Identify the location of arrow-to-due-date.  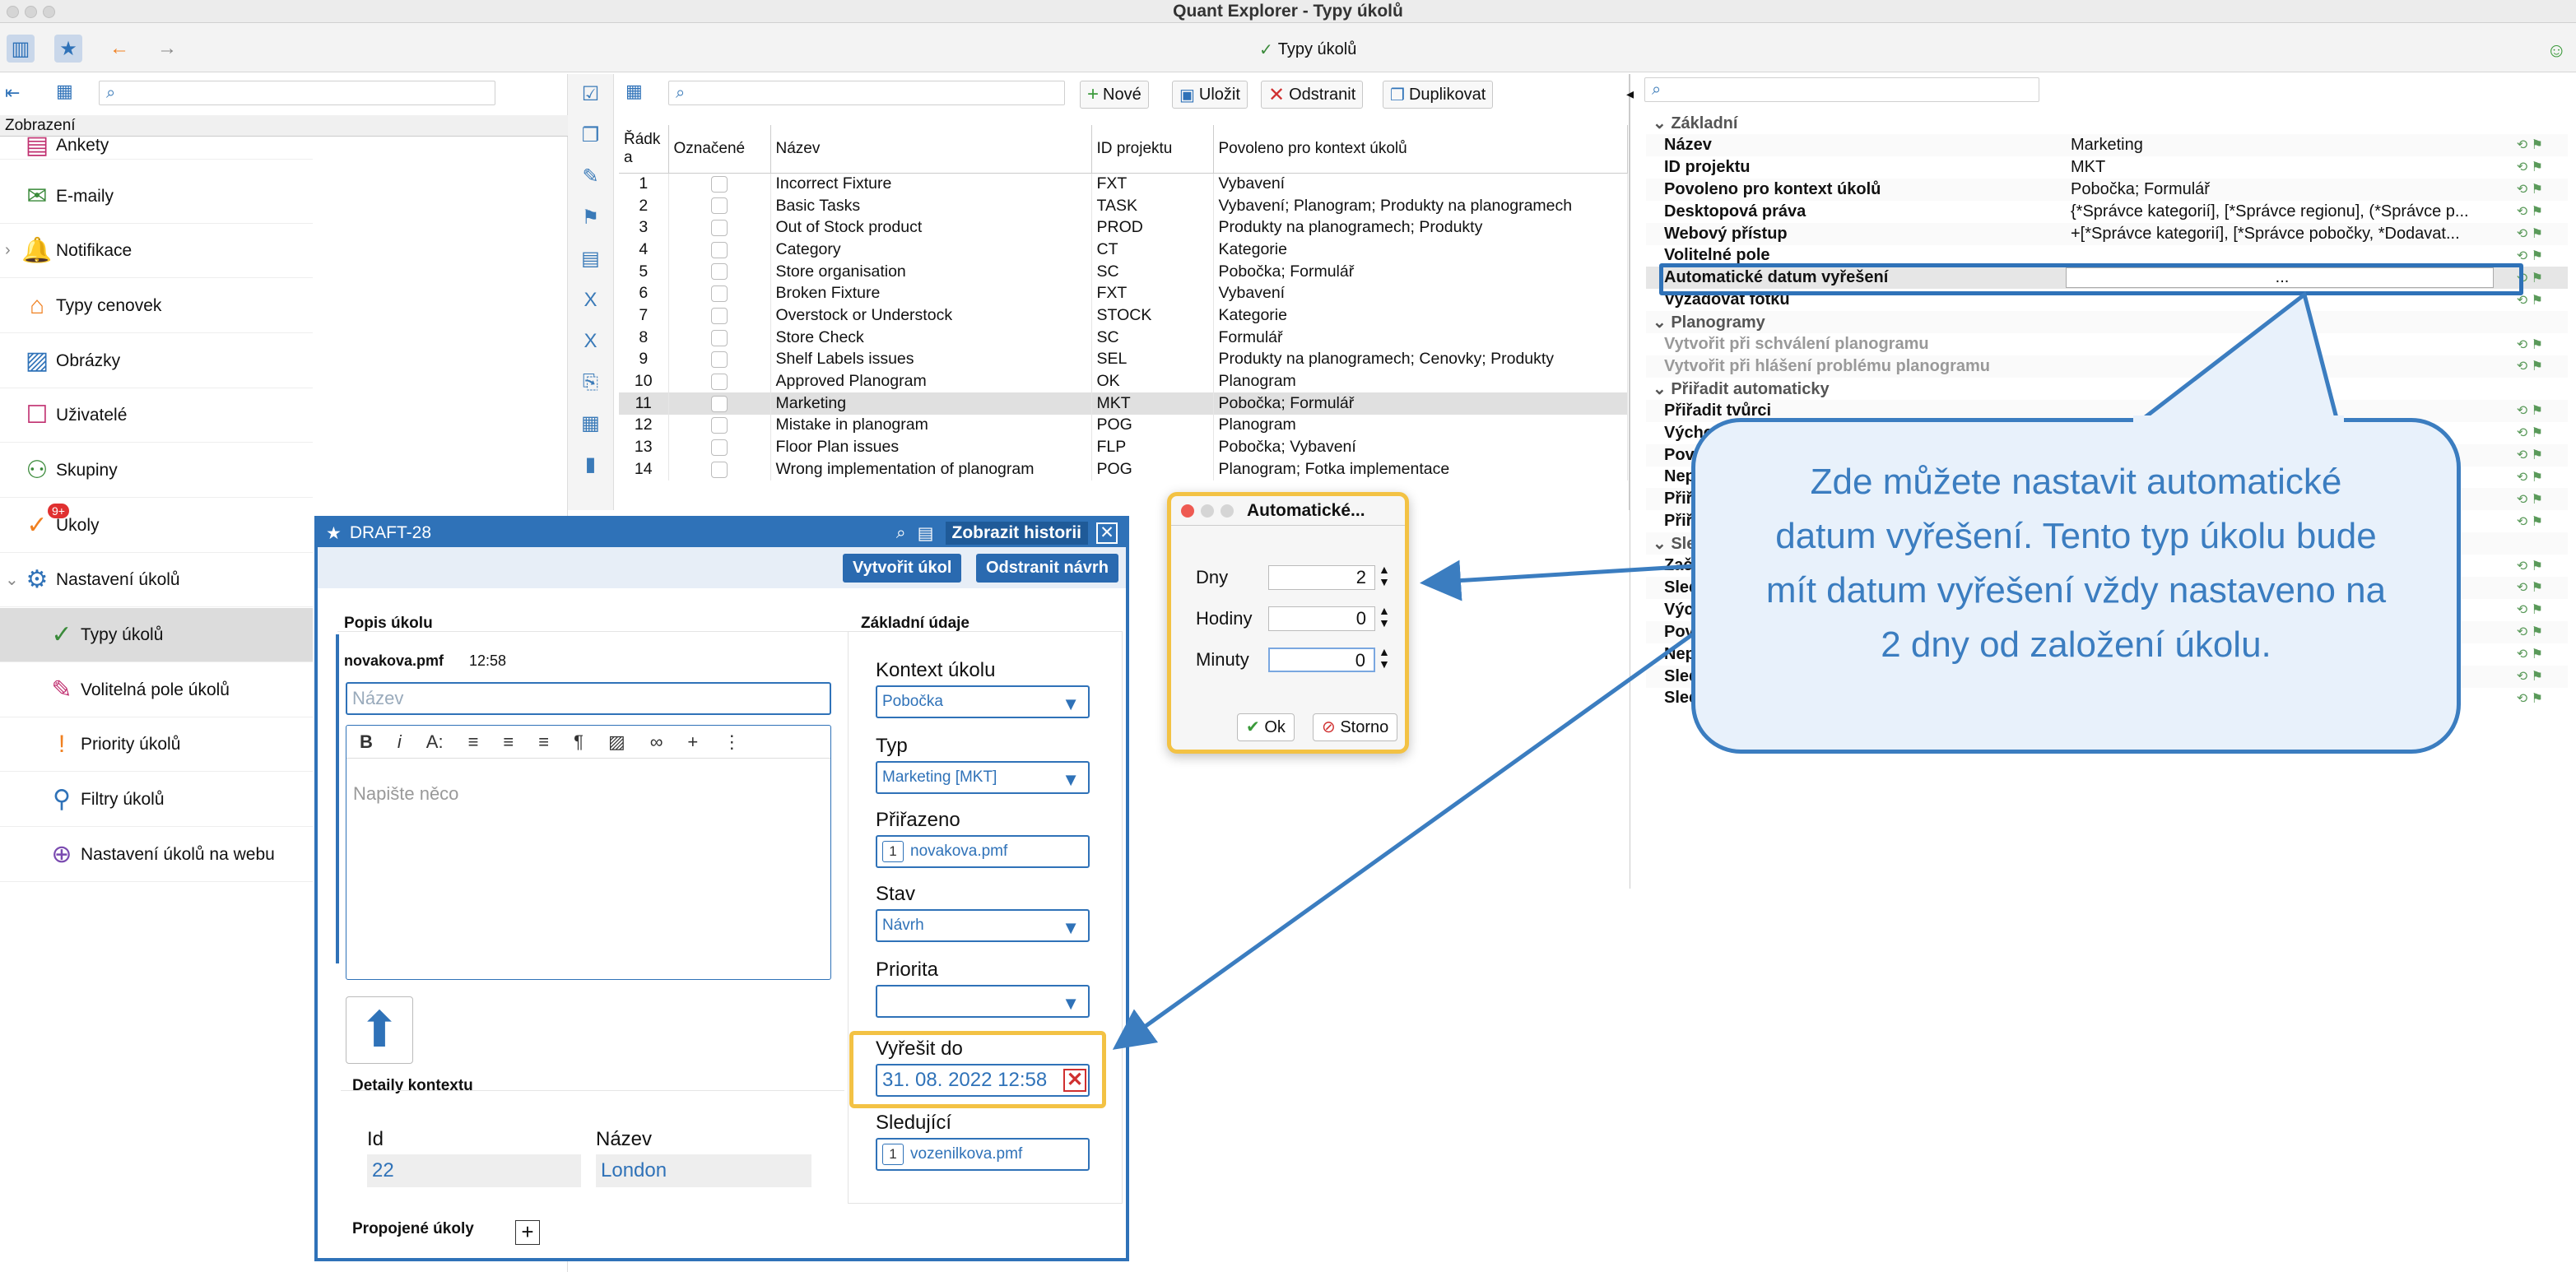
(1409, 836).